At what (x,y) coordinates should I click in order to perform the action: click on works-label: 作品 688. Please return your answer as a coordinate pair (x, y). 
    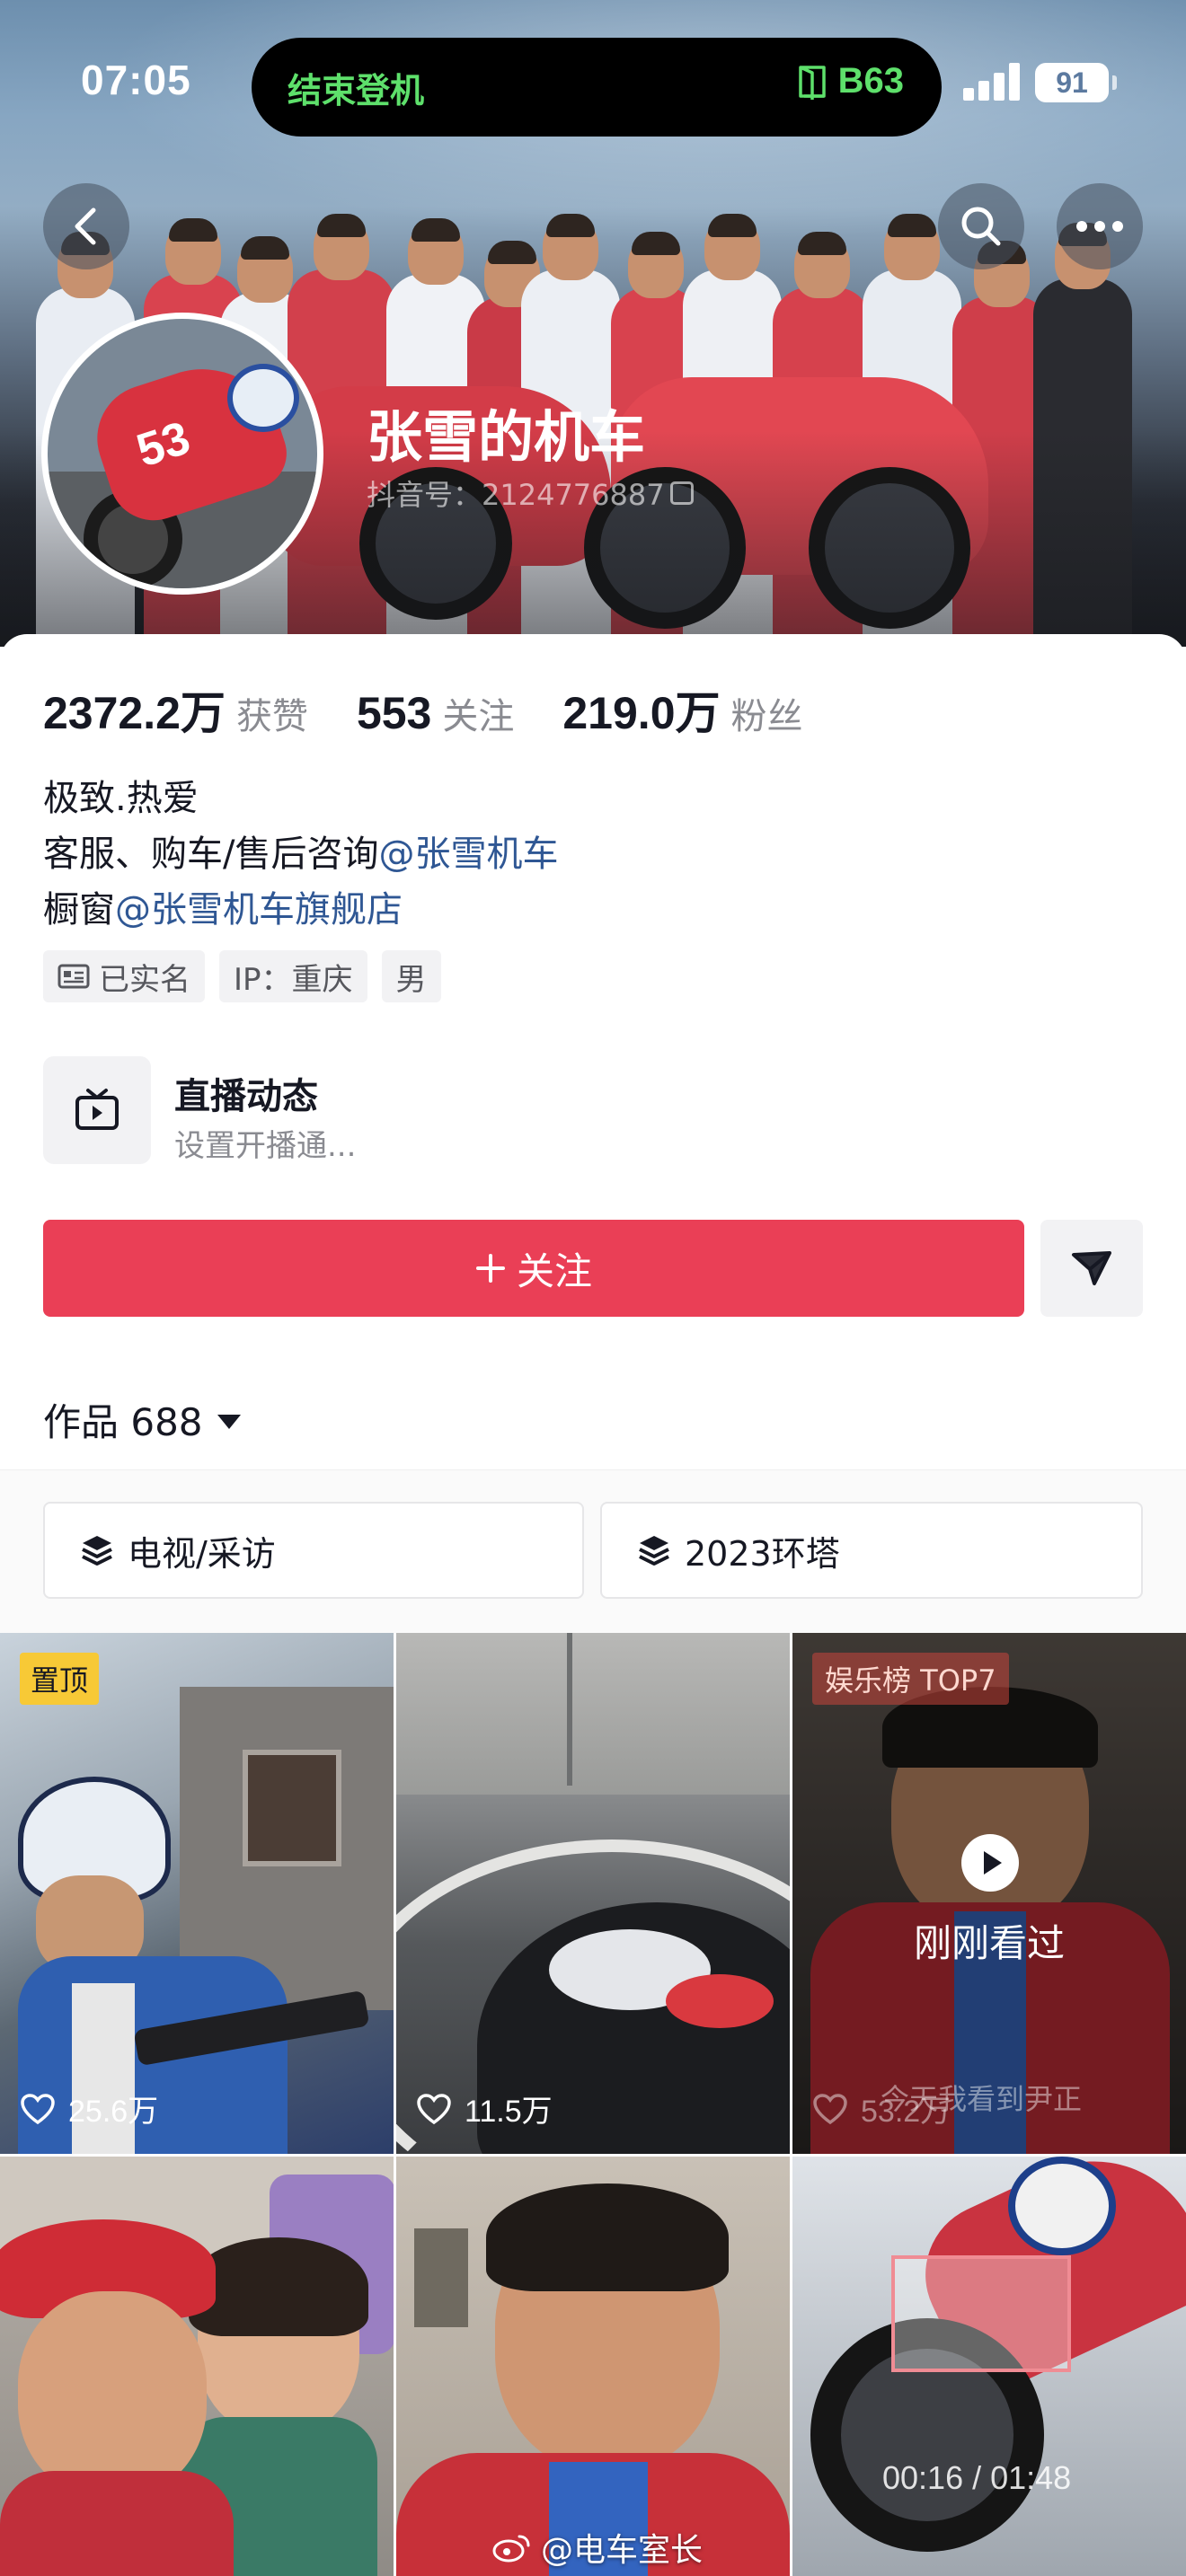
    Looking at the image, I should click on (123, 1422).